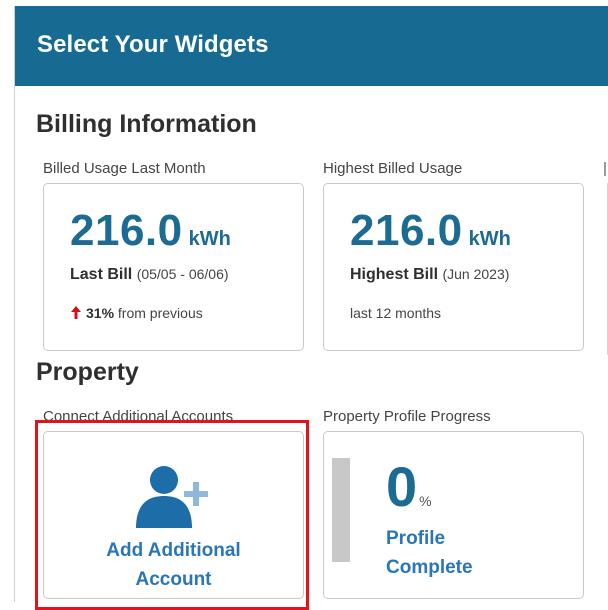 The width and height of the screenshot is (608, 610). I want to click on profile-progress-widget: 0% Profile Complete, so click(453, 515).